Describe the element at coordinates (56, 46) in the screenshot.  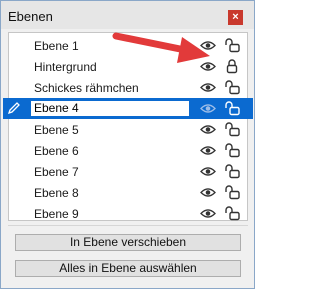
I see `layer-name: Ebene 1` at that location.